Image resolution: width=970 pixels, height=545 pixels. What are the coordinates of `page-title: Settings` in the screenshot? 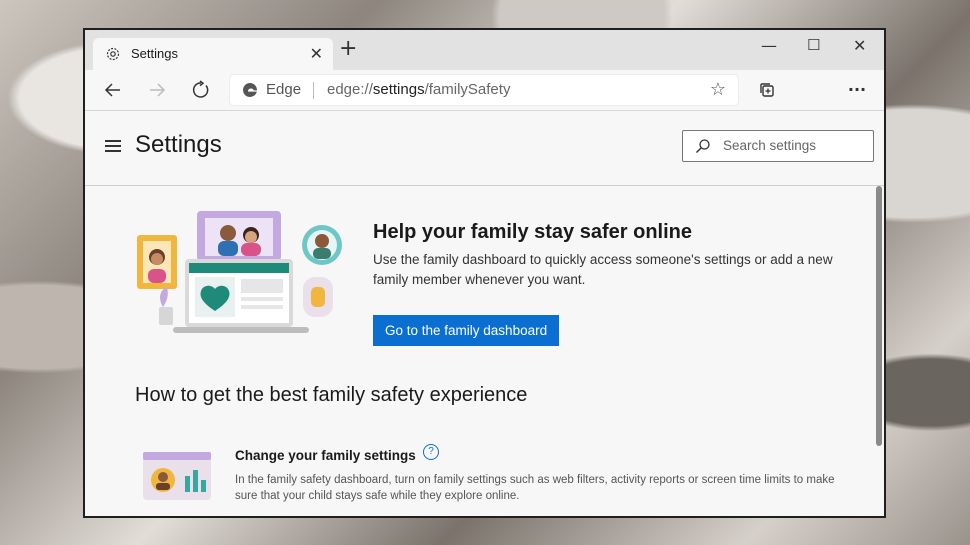 It's located at (178, 144).